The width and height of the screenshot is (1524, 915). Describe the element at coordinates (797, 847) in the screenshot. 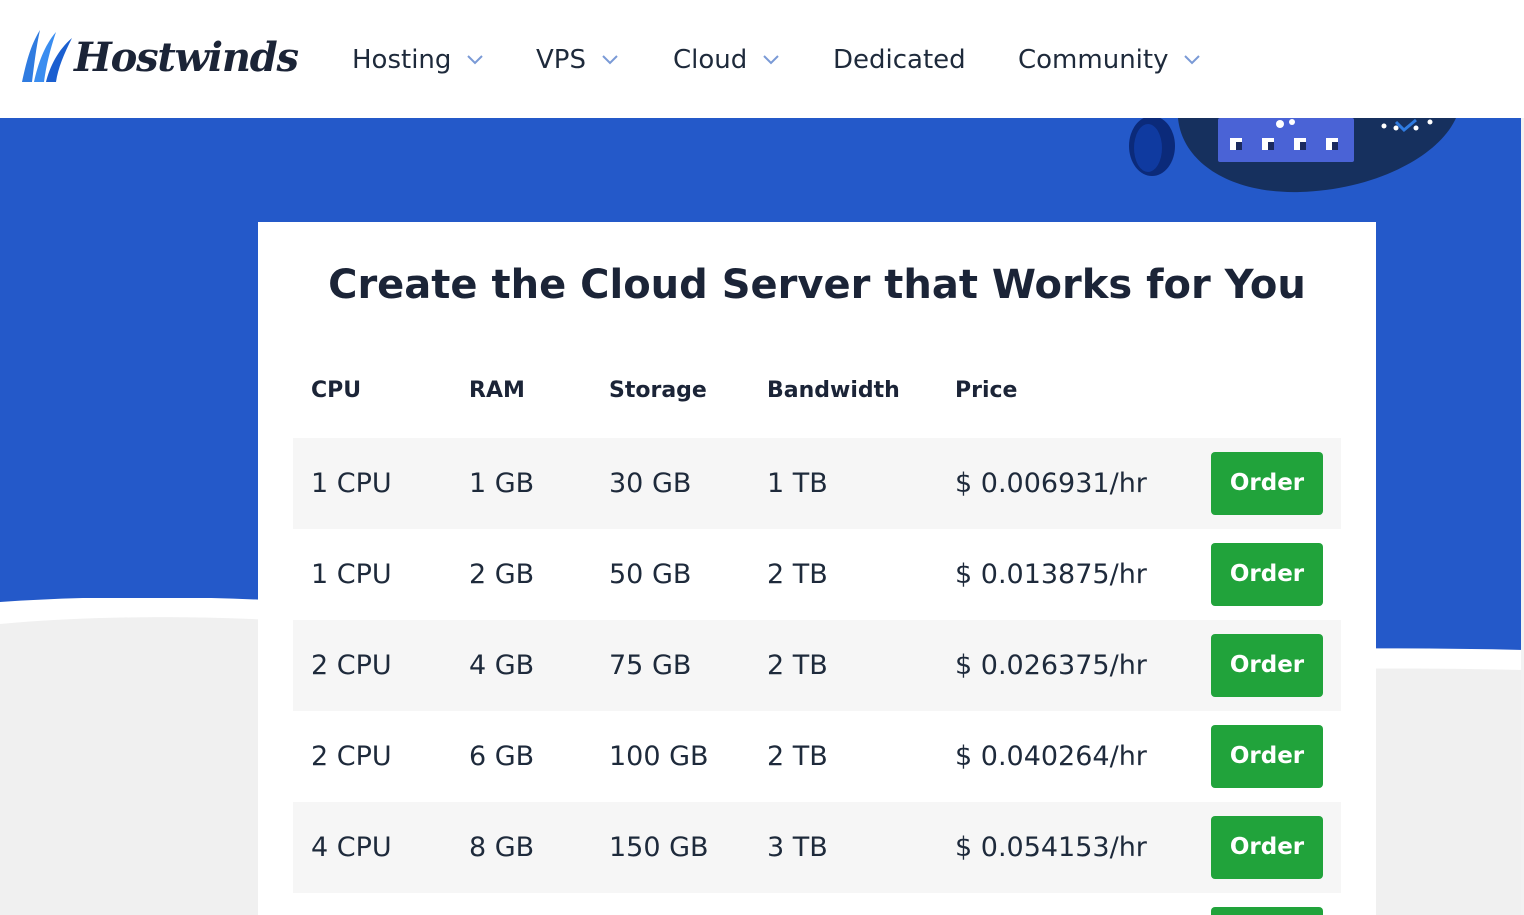

I see `bandwidth-cell: 3 TB` at that location.